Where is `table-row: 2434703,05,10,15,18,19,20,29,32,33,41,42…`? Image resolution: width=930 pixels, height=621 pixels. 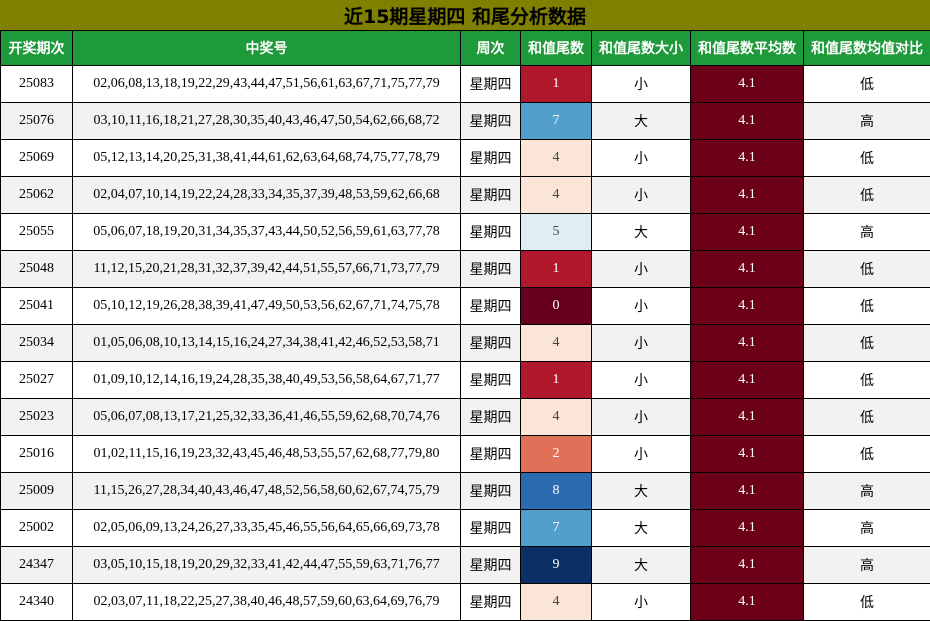 table-row: 2434703,05,10,15,18,19,20,29,32,33,41,42… is located at coordinates (465, 565).